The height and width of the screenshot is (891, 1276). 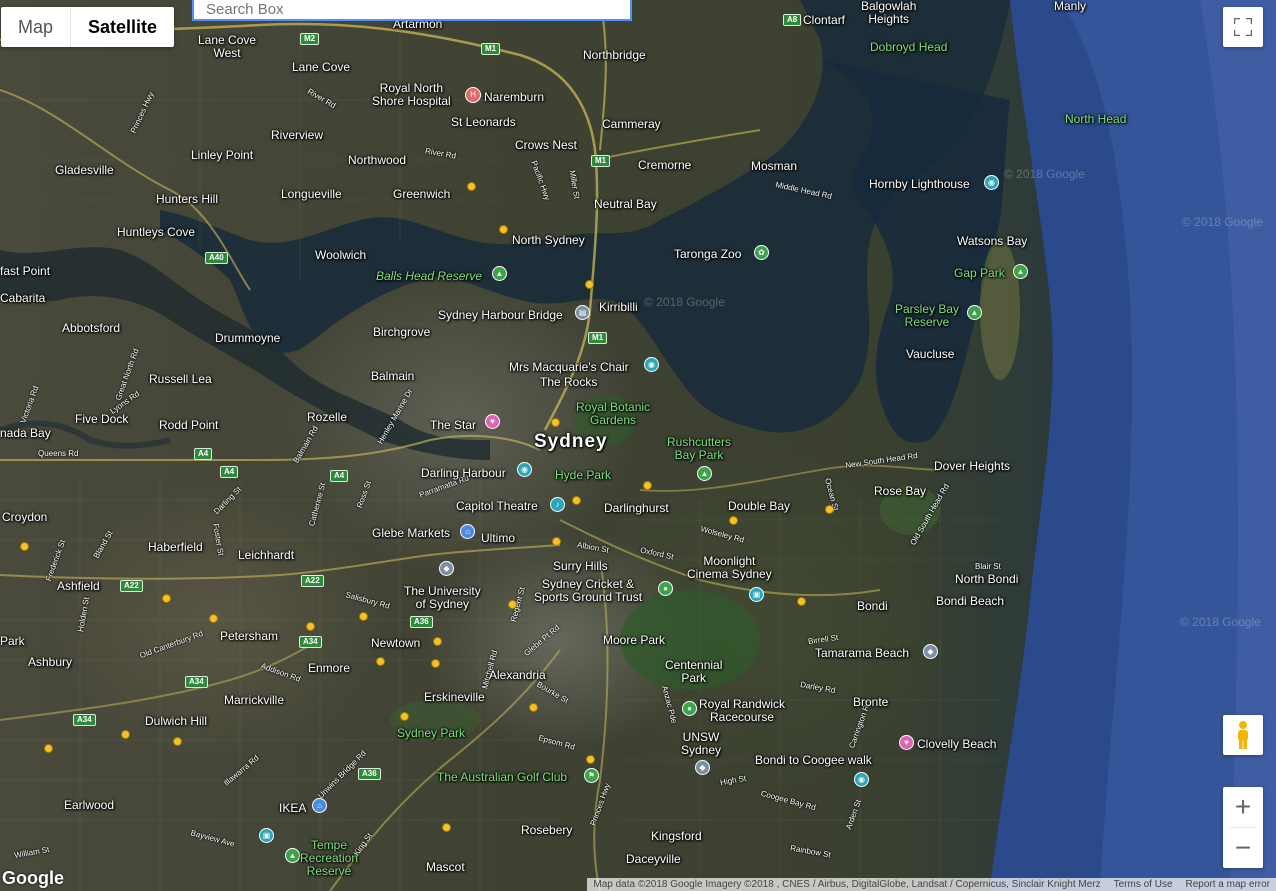 I want to click on place-label: Rose Bay, so click(x=900, y=491).